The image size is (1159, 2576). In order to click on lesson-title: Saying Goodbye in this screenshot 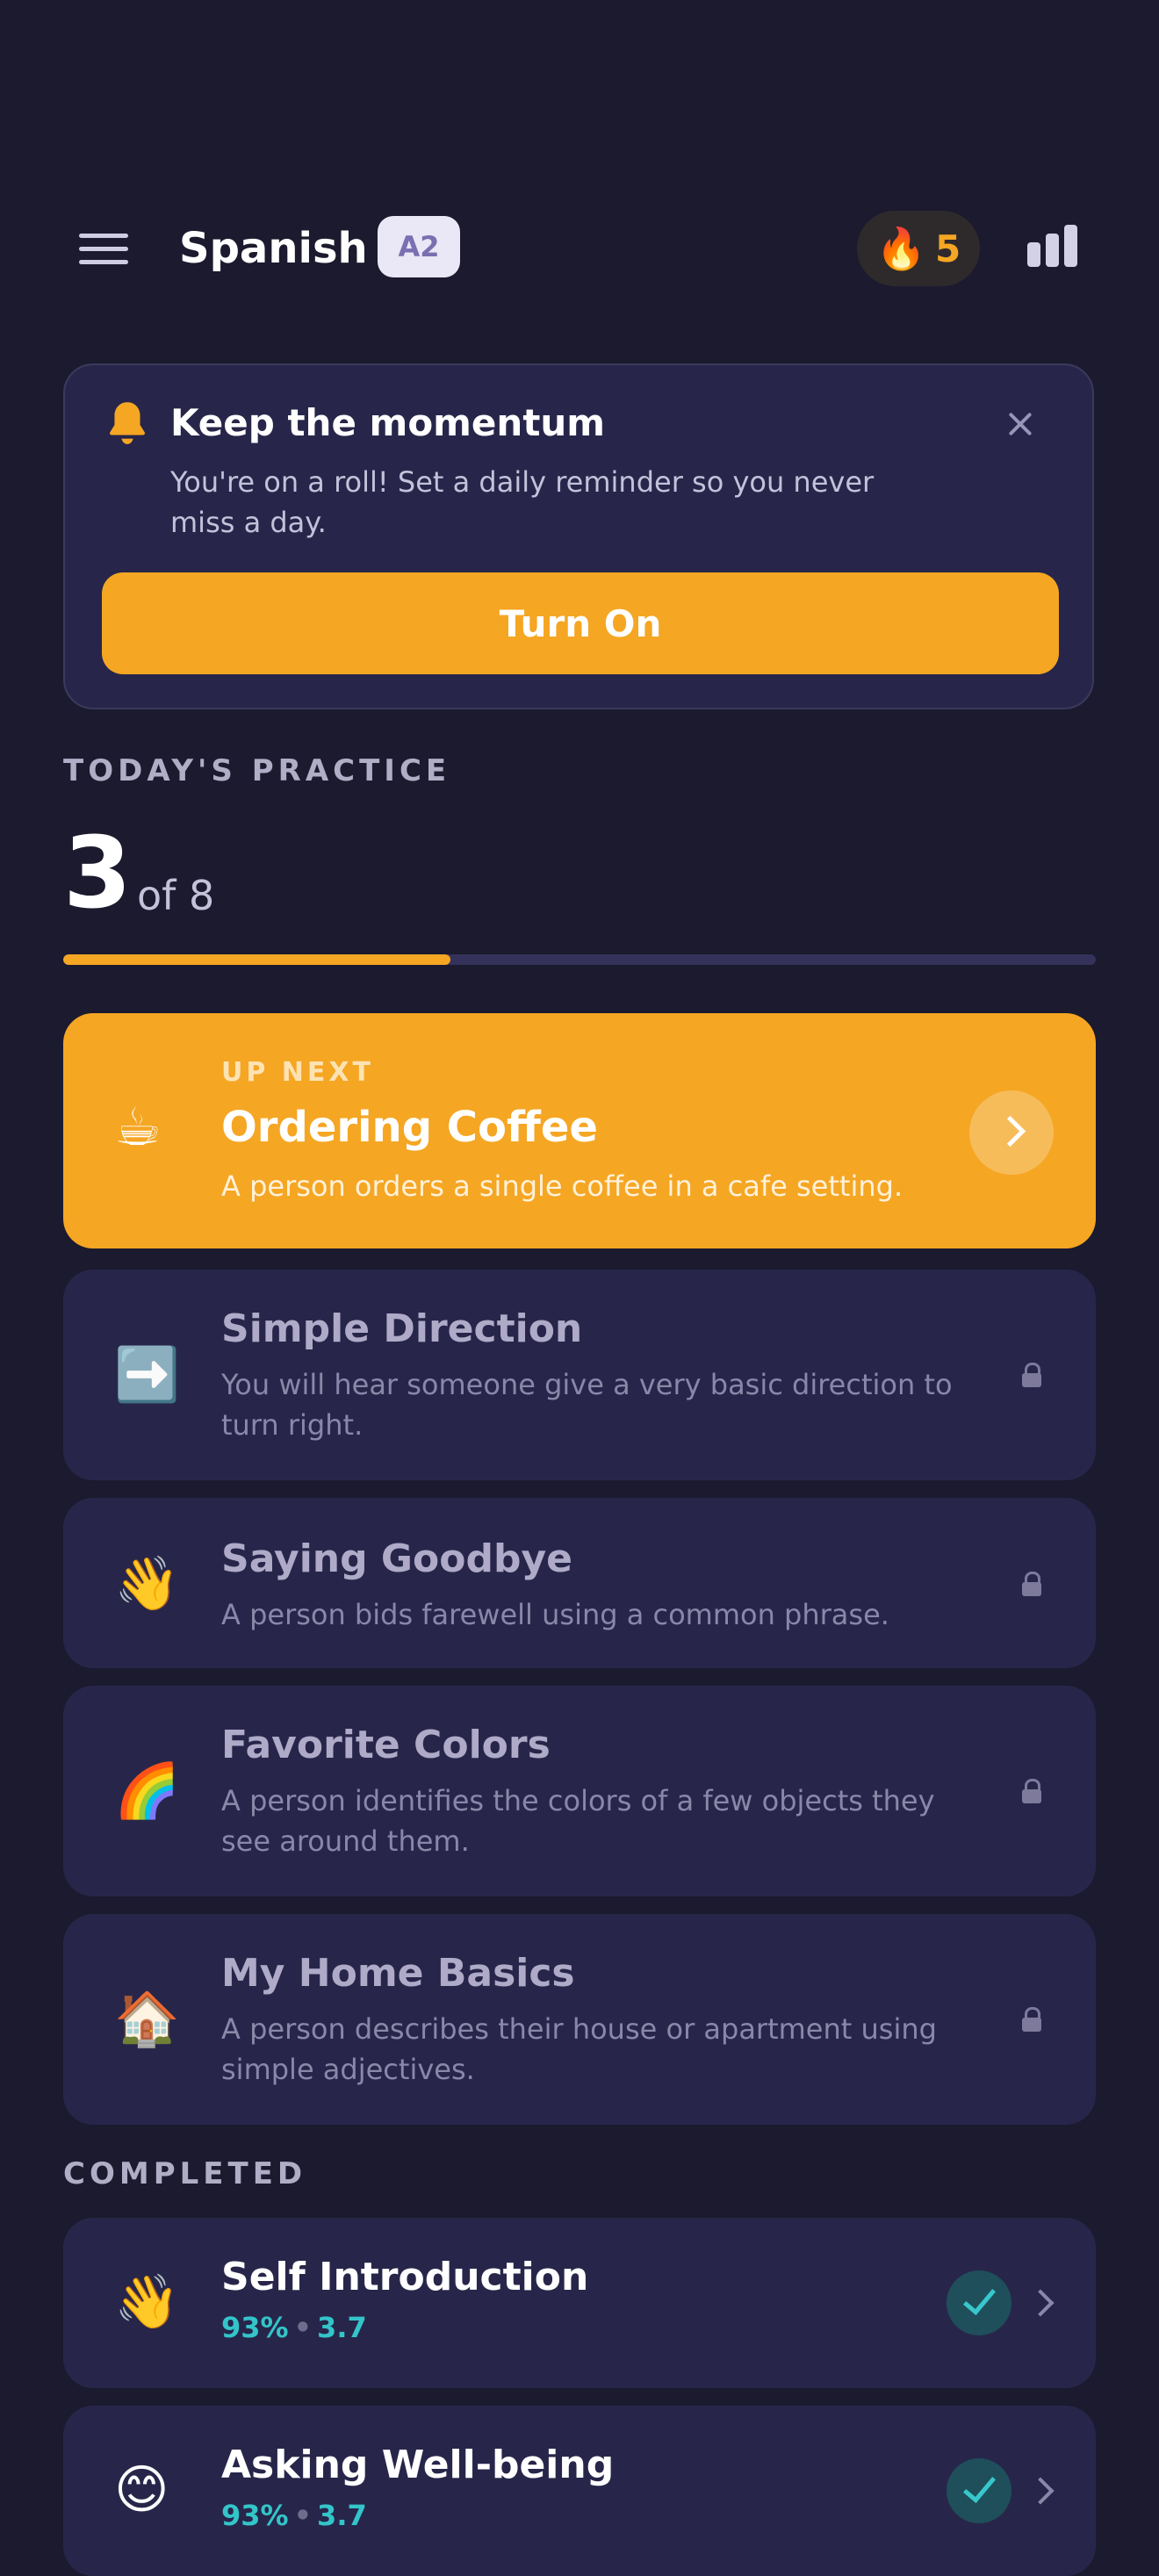, I will do `click(397, 1558)`.